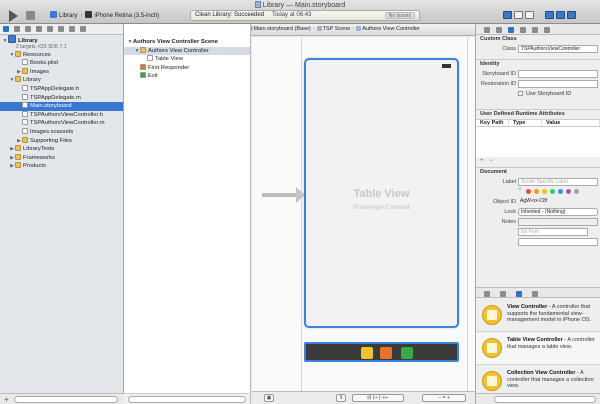  Describe the element at coordinates (257, 4) in the screenshot. I see `storyboard-doc-icon` at that location.